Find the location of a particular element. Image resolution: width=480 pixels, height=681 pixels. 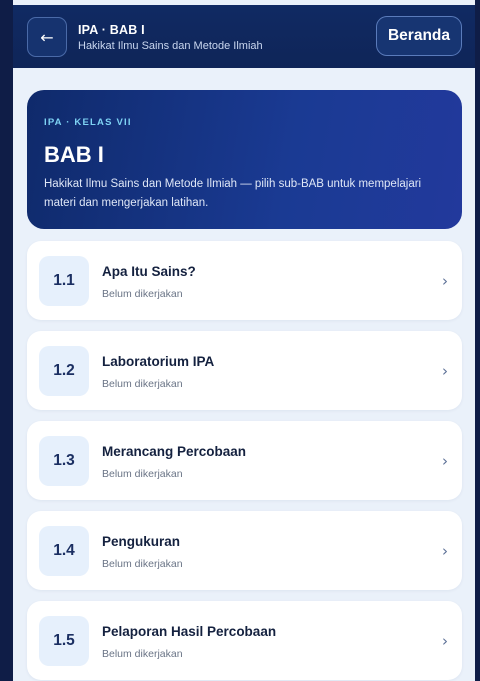

arrow-left-icon: ← is located at coordinates (47, 37).